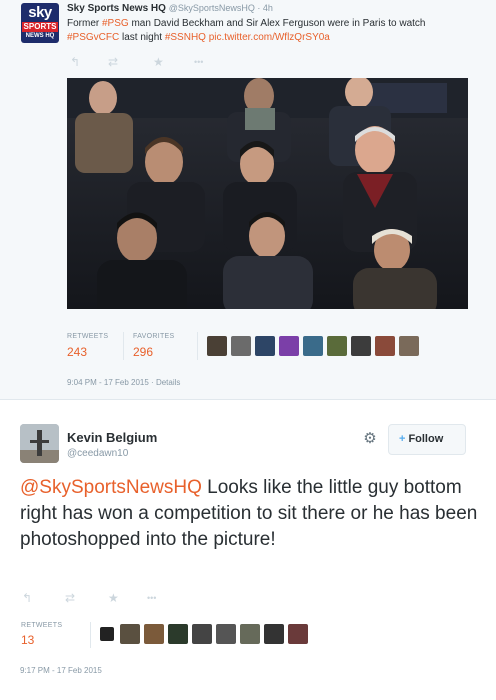 This screenshot has width=496, height=700. I want to click on favorites-count: 296, so click(143, 352).